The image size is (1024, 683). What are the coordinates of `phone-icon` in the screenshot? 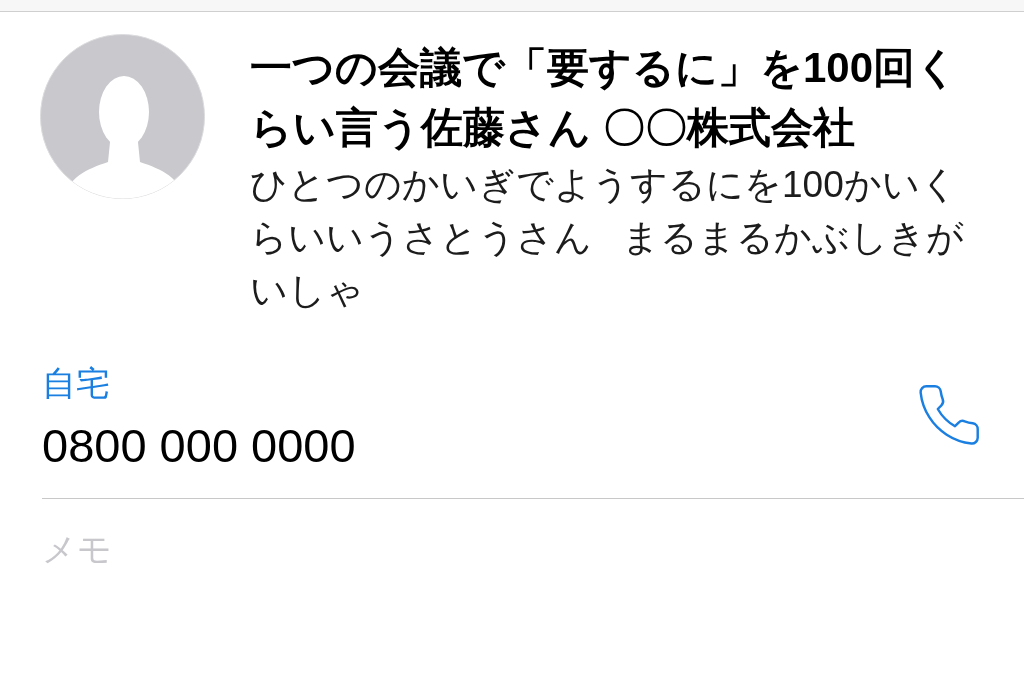 It's located at (949, 415).